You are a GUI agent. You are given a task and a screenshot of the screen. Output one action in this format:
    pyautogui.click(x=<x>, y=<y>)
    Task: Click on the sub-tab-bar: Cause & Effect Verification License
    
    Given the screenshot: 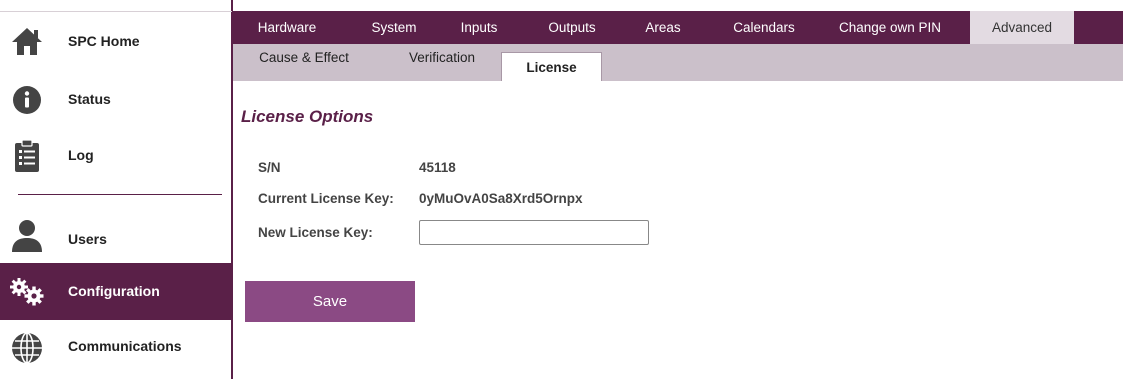 What is the action you would take?
    pyautogui.click(x=678, y=62)
    